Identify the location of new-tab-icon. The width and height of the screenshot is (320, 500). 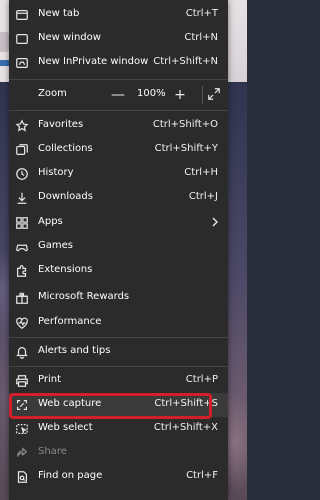
(22, 15).